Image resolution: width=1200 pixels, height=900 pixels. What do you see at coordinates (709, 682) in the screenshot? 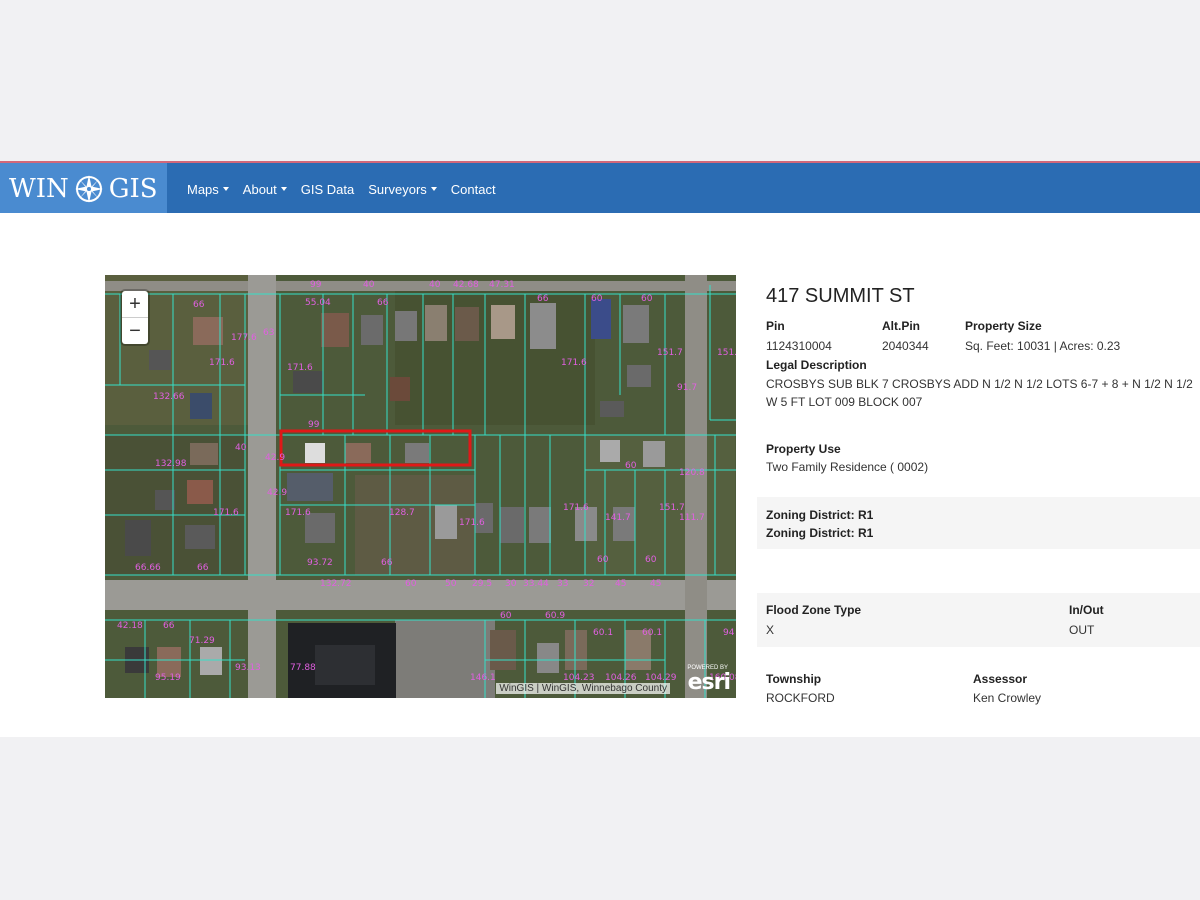
I see `esri-logo: esri` at bounding box center [709, 682].